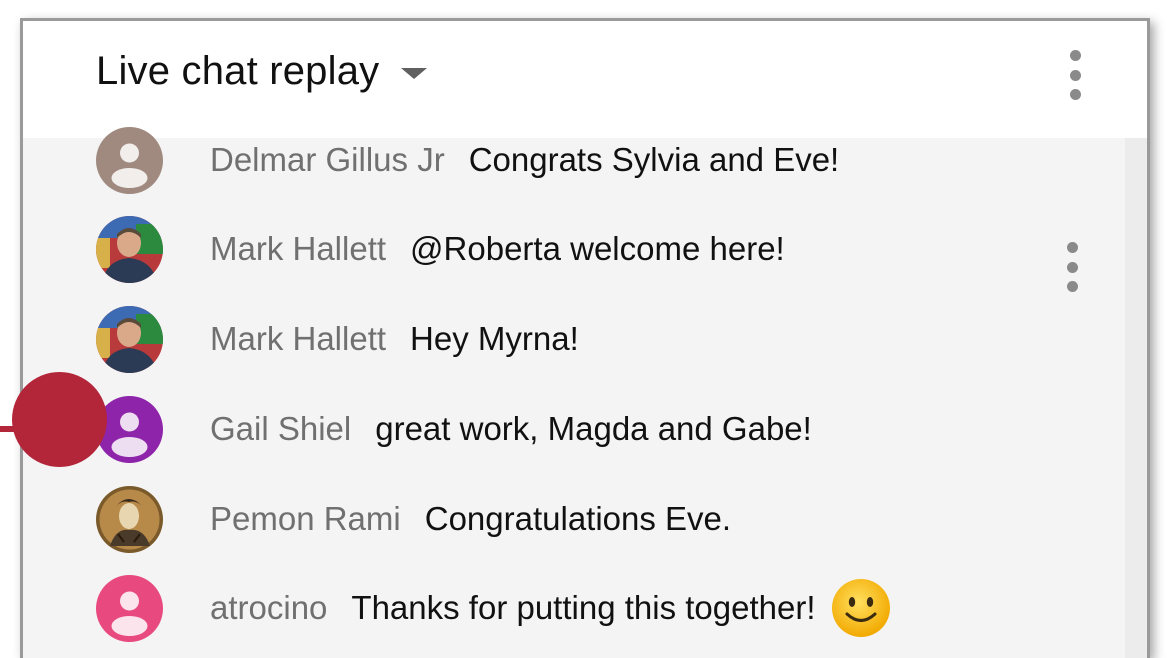 Image resolution: width=1167 pixels, height=658 pixels. I want to click on message-author: Gail Shiel, so click(280, 429).